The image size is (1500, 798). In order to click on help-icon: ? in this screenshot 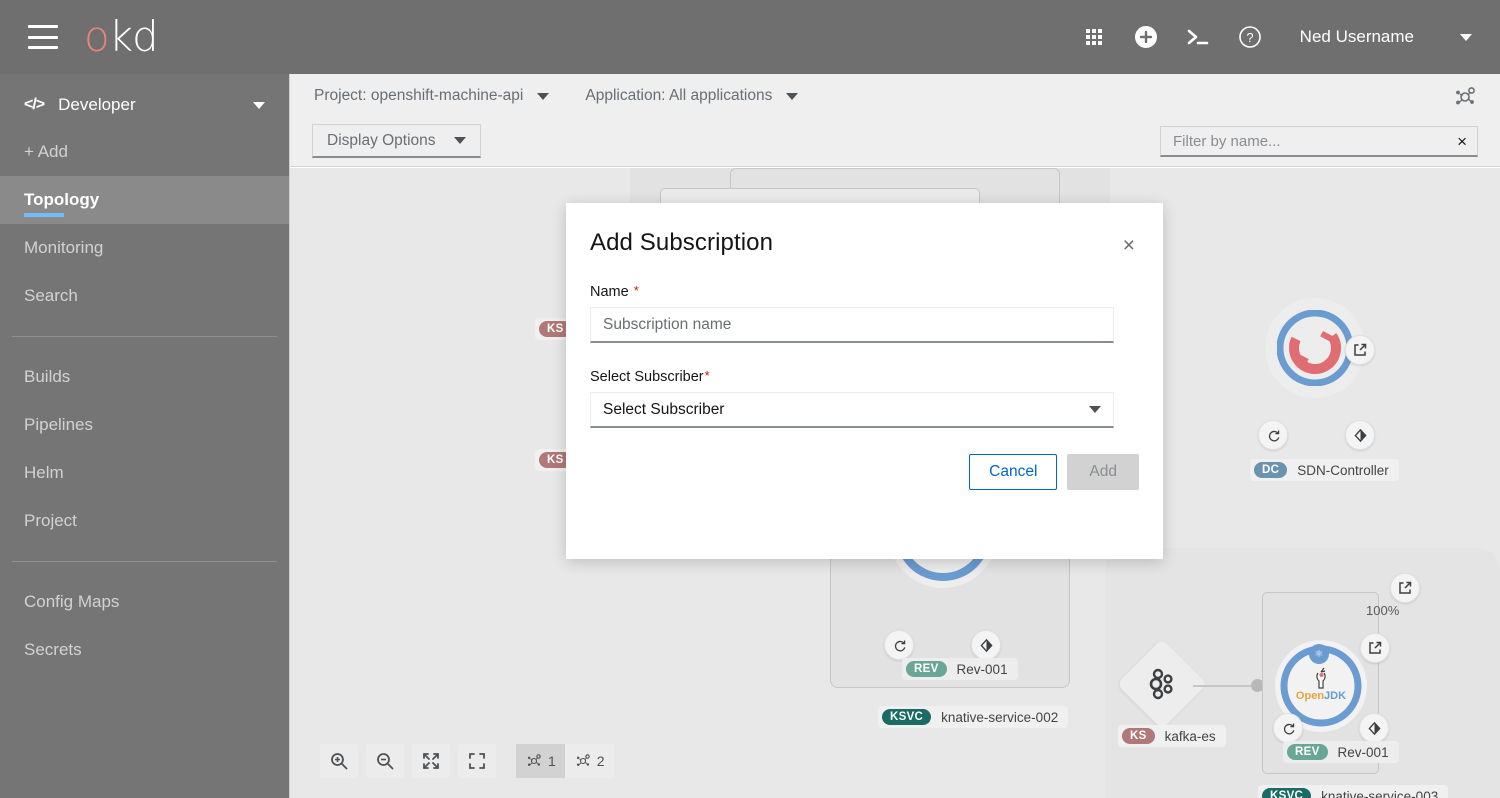, I will do `click(1250, 37)`.